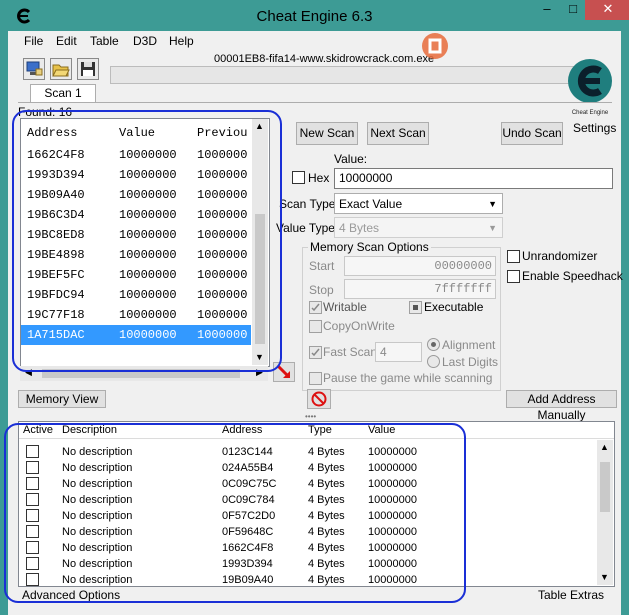 Image resolution: width=629 pixels, height=615 pixels. I want to click on menu-d3d: D3D, so click(145, 41).